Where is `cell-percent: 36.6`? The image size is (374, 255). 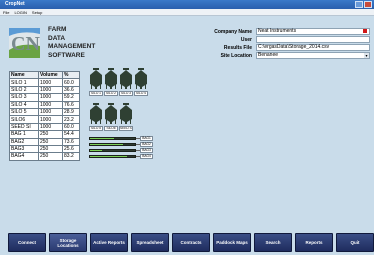 cell-percent: 36.6 is located at coordinates (71, 90).